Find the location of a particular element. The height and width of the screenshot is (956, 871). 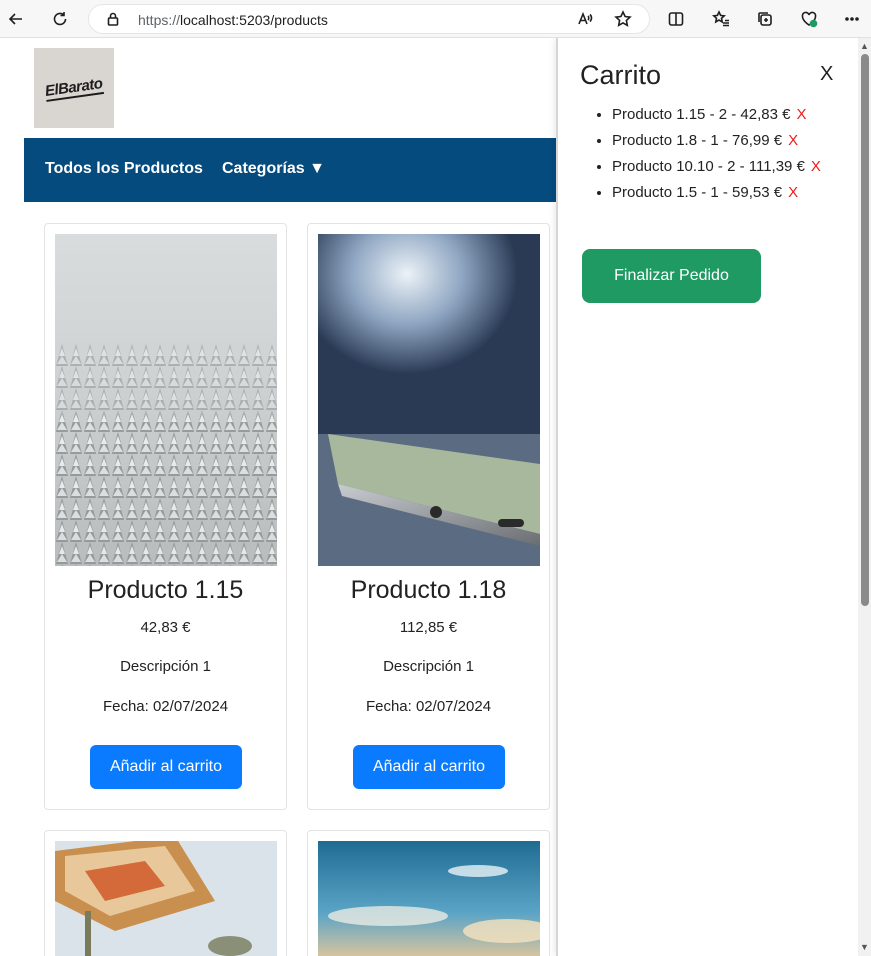

lock-icon is located at coordinates (113, 19).